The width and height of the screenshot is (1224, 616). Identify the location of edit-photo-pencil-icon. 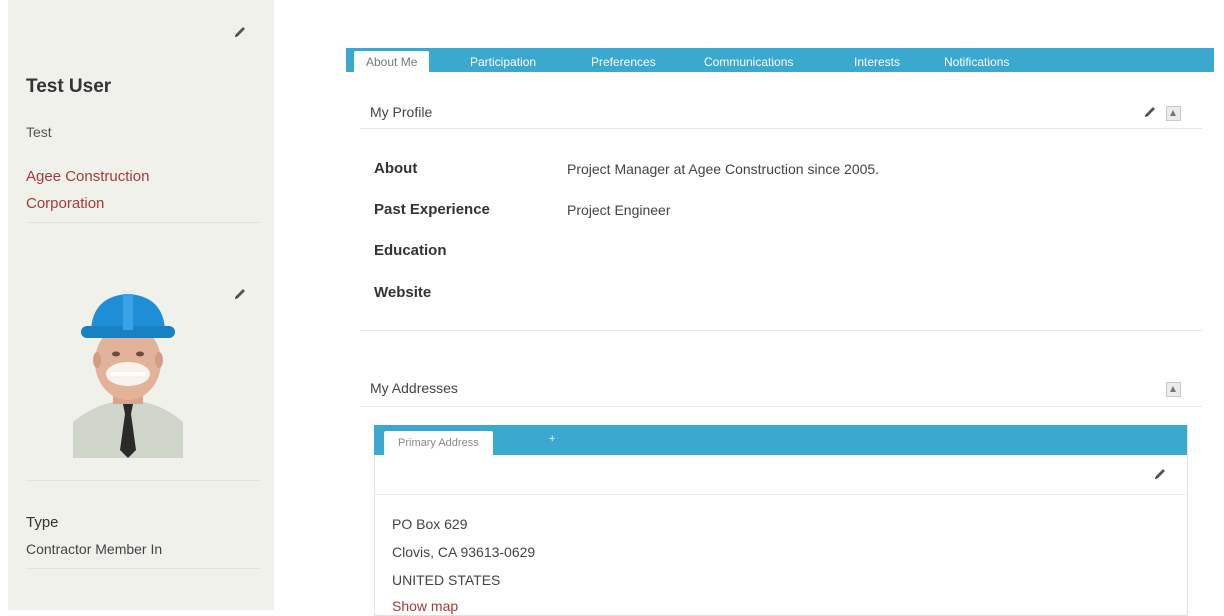
(240, 294).